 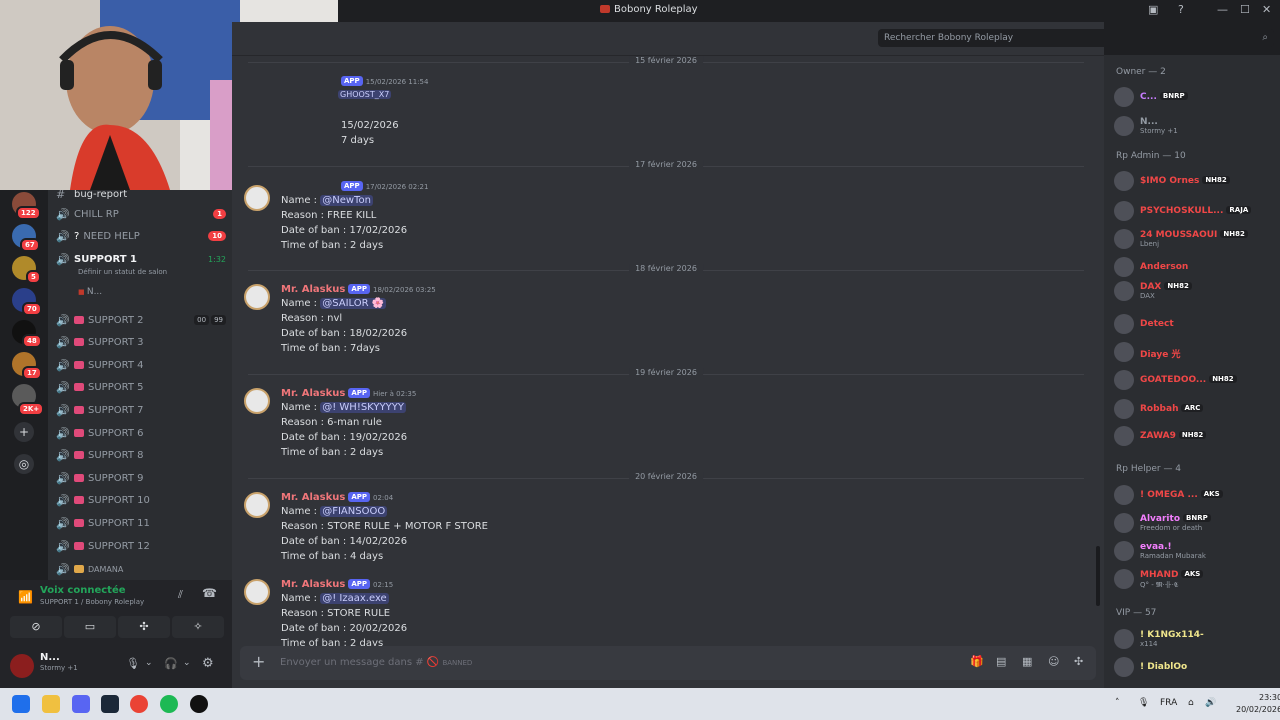 What do you see at coordinates (21, 704) in the screenshot?
I see `windows-start-icon` at bounding box center [21, 704].